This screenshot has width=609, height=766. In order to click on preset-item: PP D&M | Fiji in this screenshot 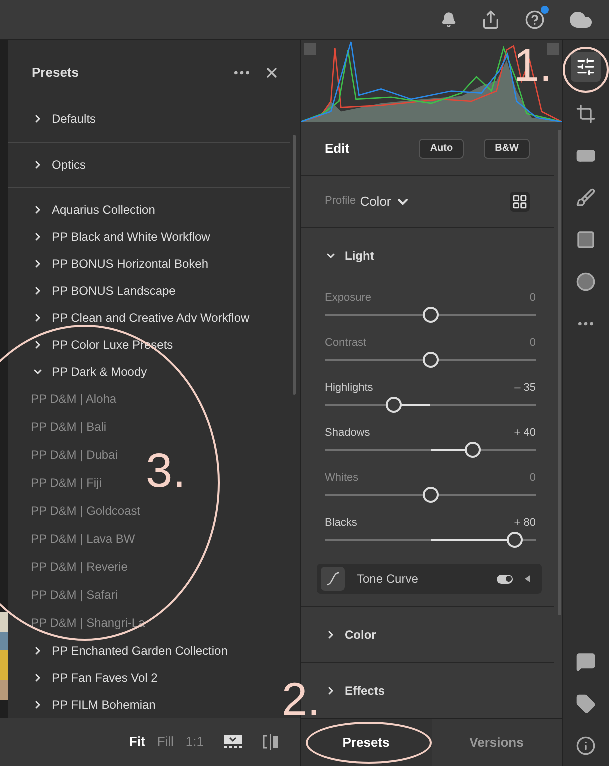, I will do `click(55, 483)`.